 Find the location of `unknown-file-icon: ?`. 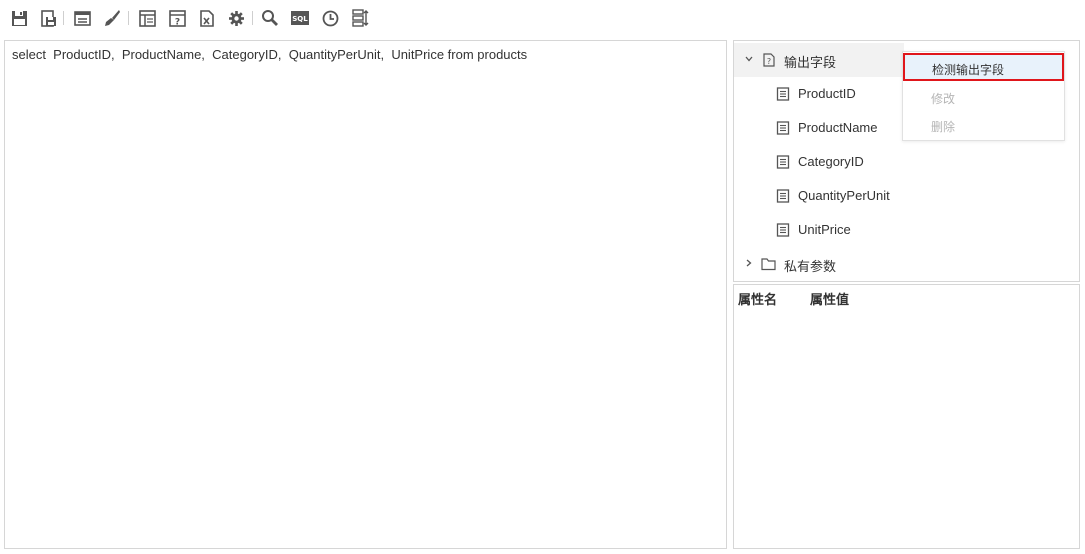

unknown-file-icon: ? is located at coordinates (769, 60).